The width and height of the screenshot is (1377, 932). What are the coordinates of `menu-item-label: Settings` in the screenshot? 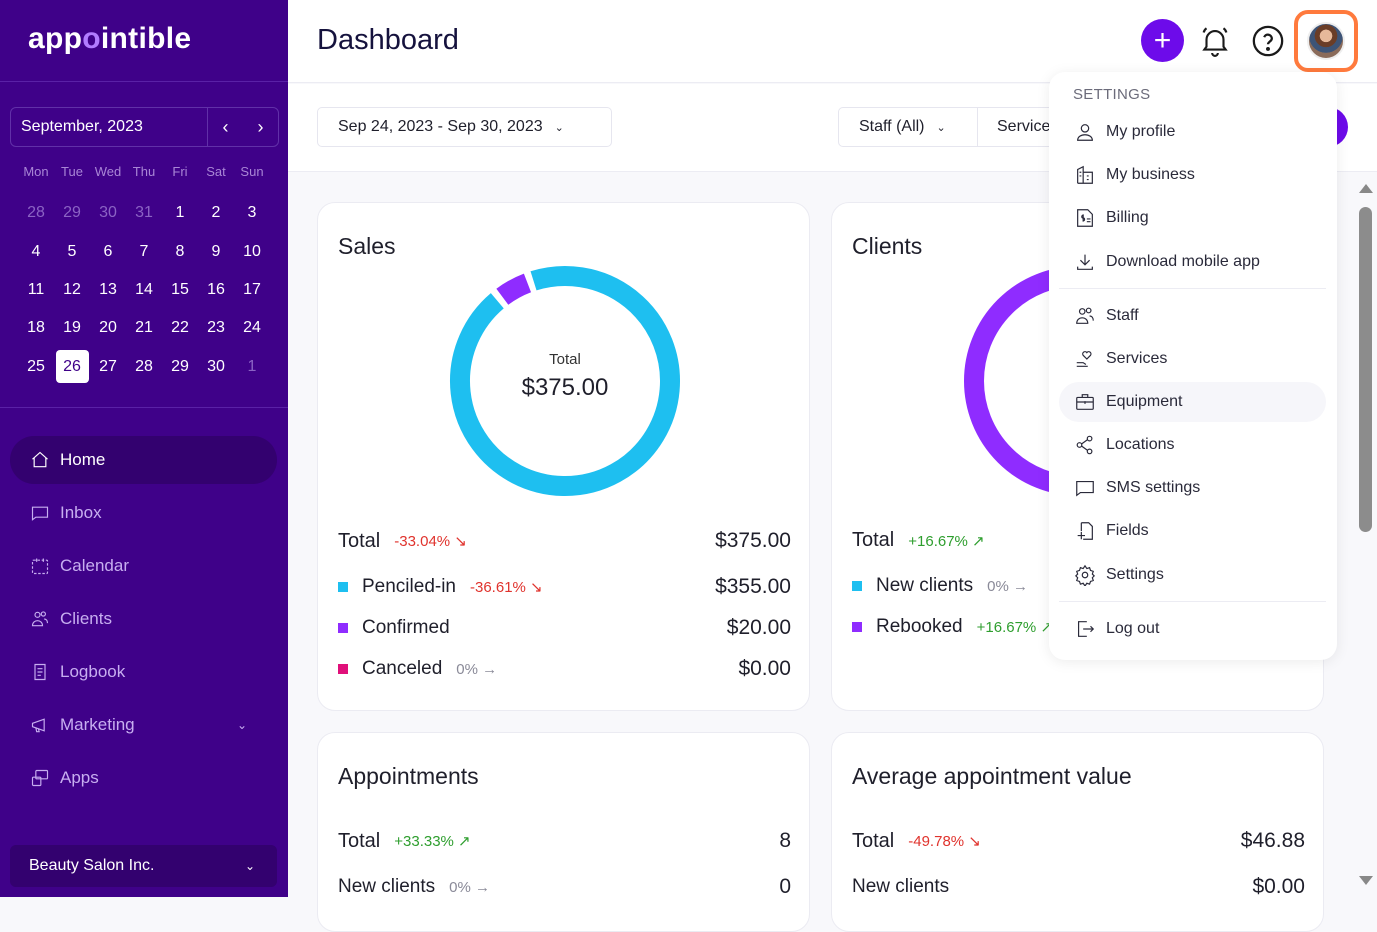 It's located at (1135, 574).